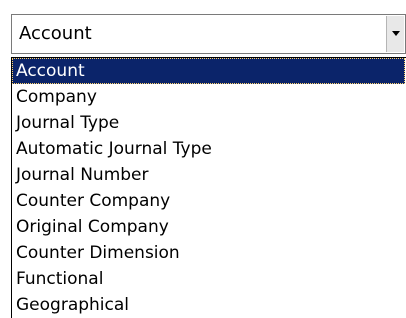 This screenshot has height=318, width=406. What do you see at coordinates (208, 97) in the screenshot?
I see `list-option-company: Company` at bounding box center [208, 97].